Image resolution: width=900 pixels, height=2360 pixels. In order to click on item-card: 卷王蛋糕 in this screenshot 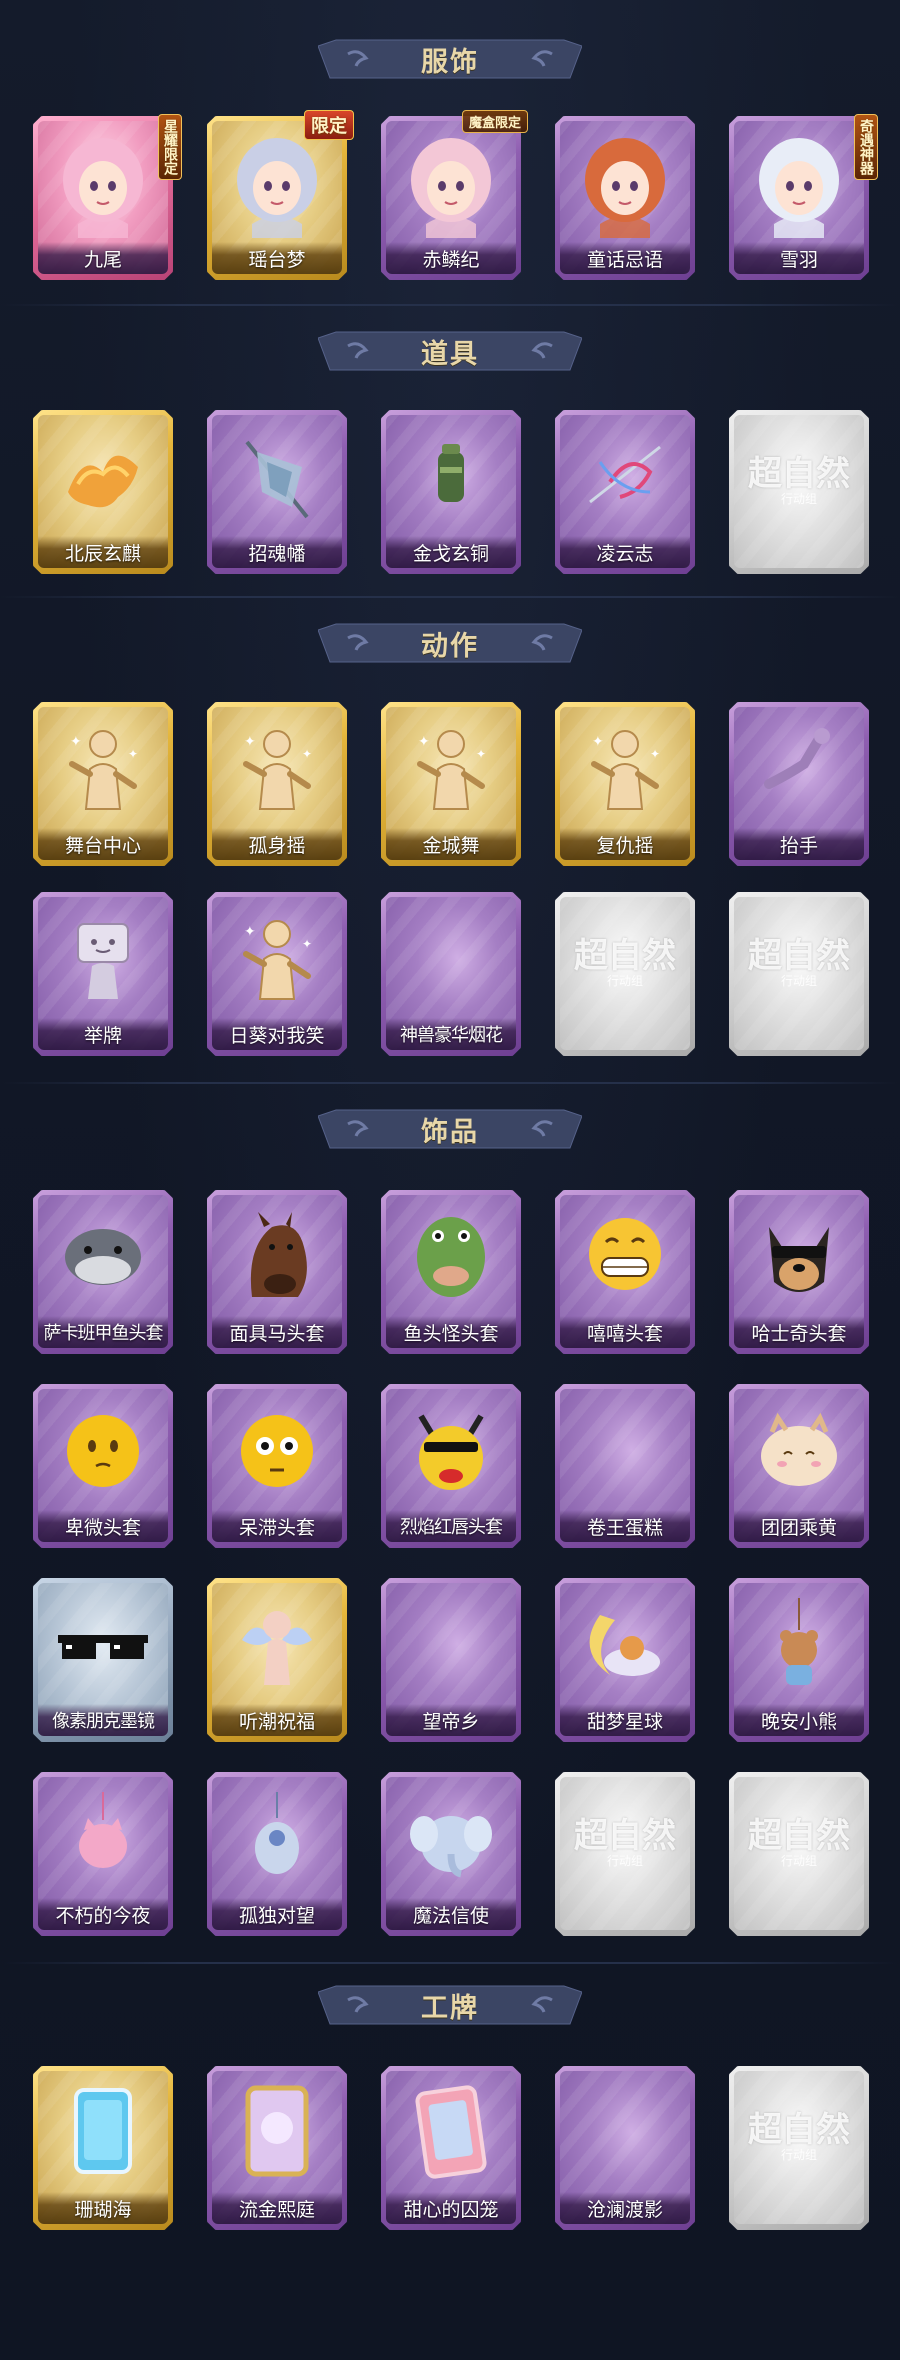, I will do `click(625, 1465)`.